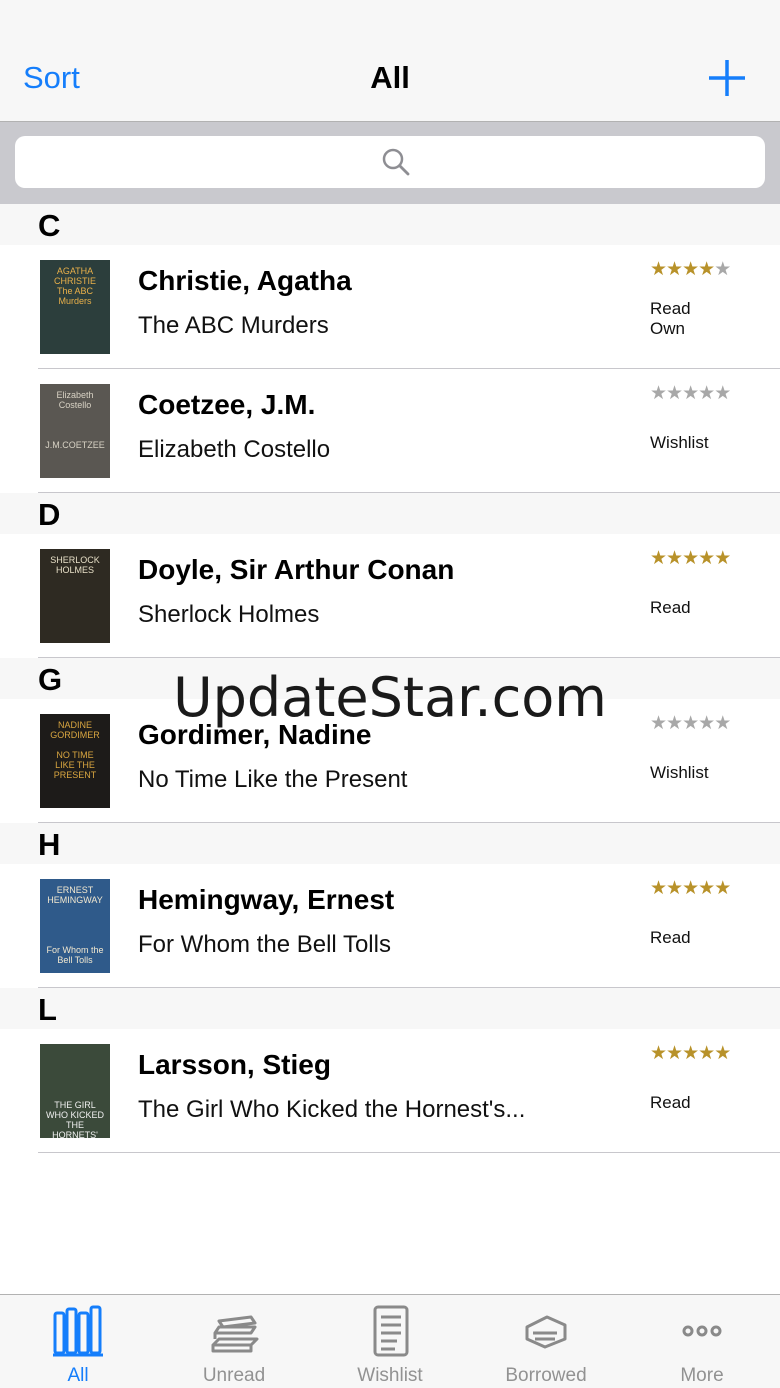 The width and height of the screenshot is (780, 1388). What do you see at coordinates (49, 514) in the screenshot?
I see `section-letter: D` at bounding box center [49, 514].